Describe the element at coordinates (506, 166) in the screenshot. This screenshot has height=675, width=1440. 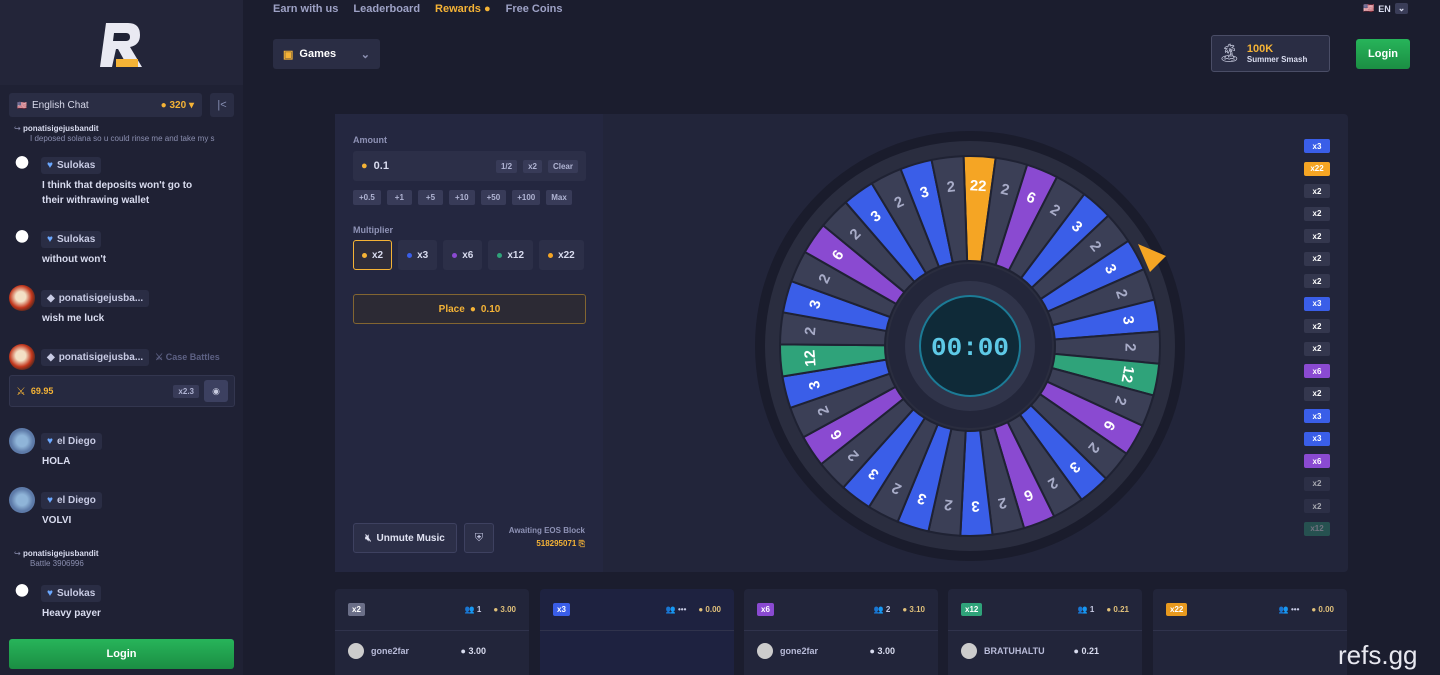
I see `half-button: 1/2` at that location.